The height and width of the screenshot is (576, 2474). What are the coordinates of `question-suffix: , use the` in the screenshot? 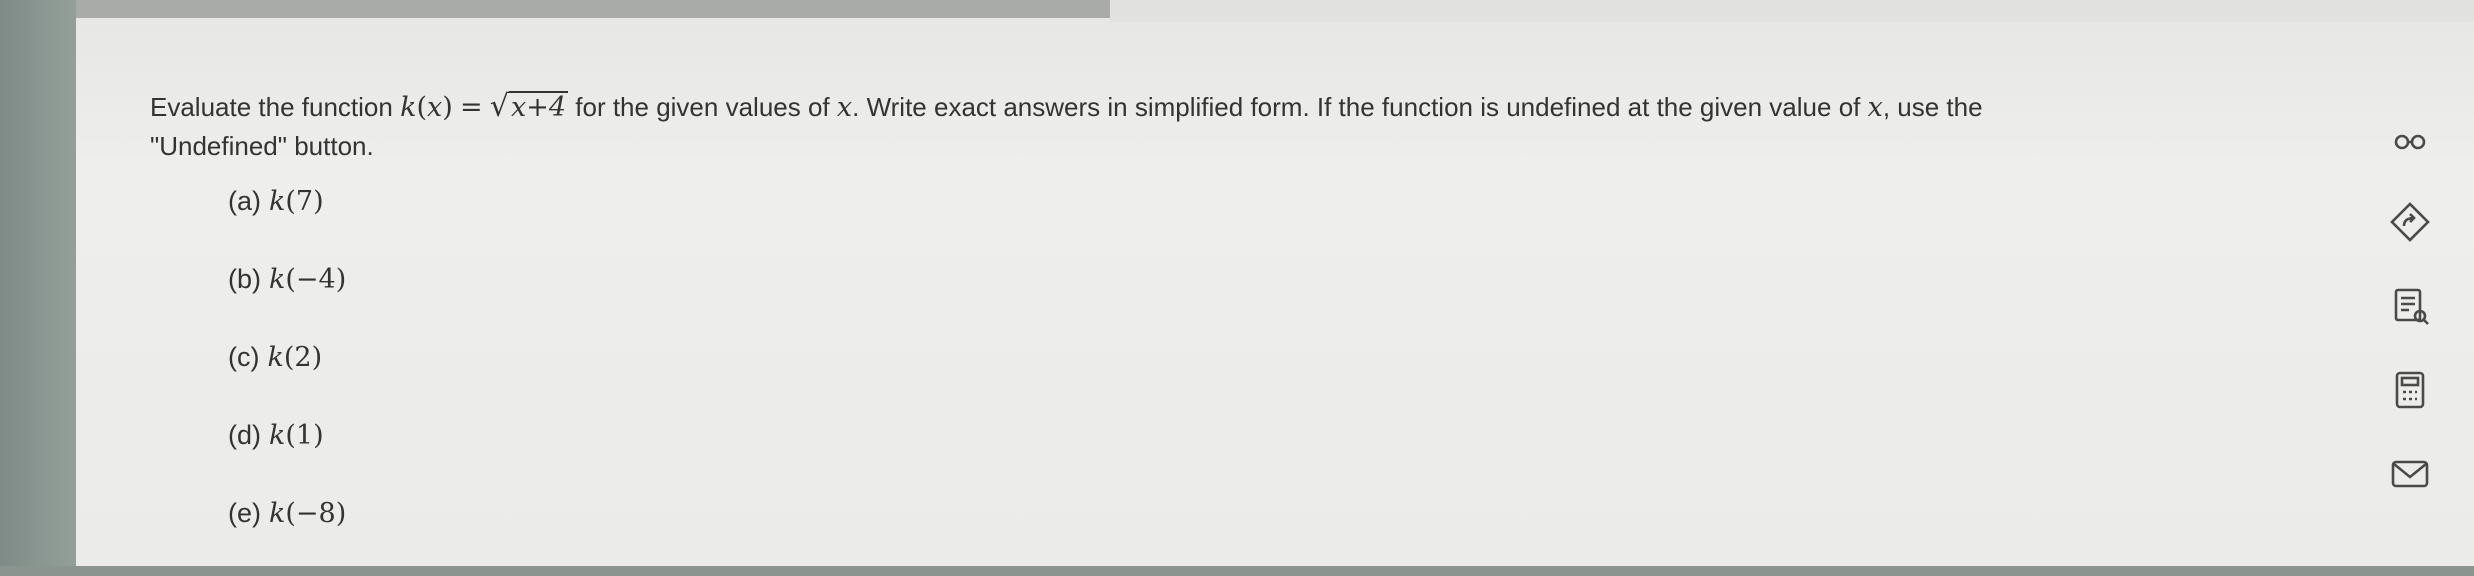 It's located at (1932, 107).